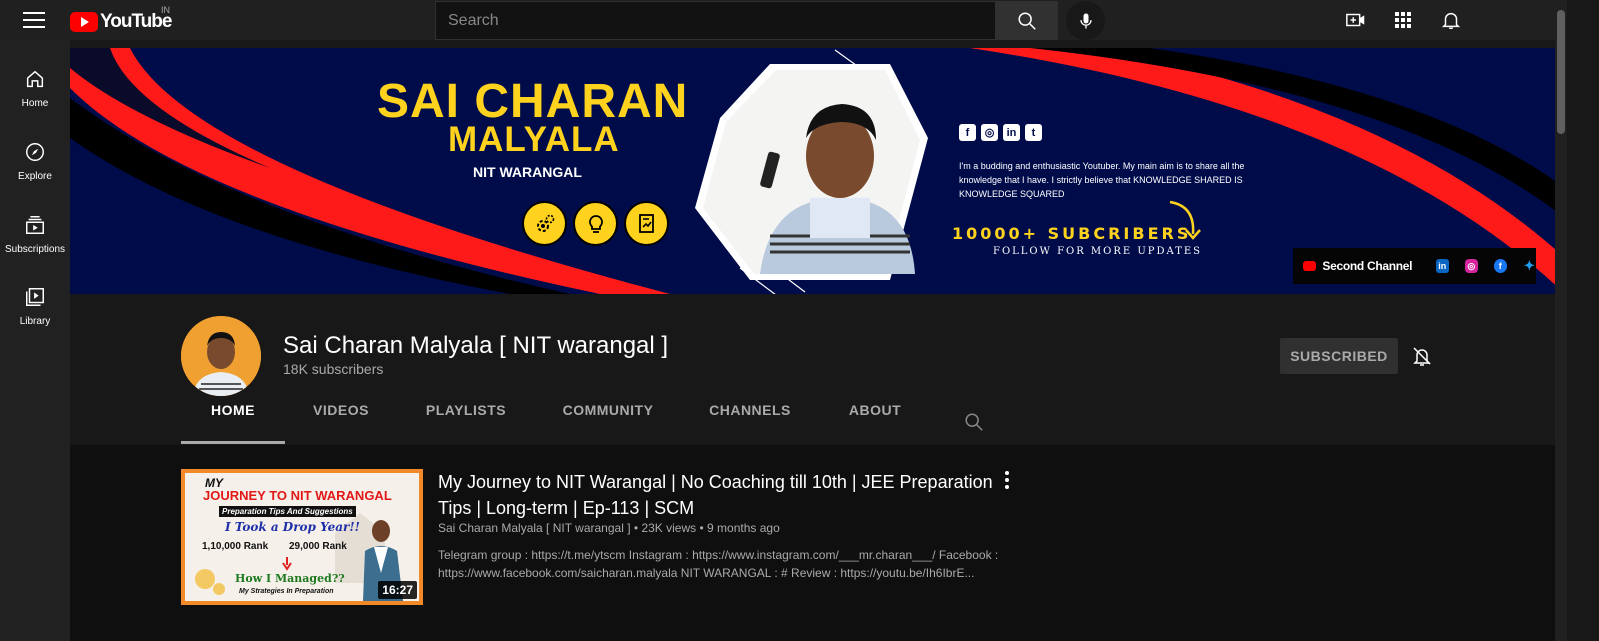 The height and width of the screenshot is (641, 1599). I want to click on video-age: 9 months ago, so click(743, 528).